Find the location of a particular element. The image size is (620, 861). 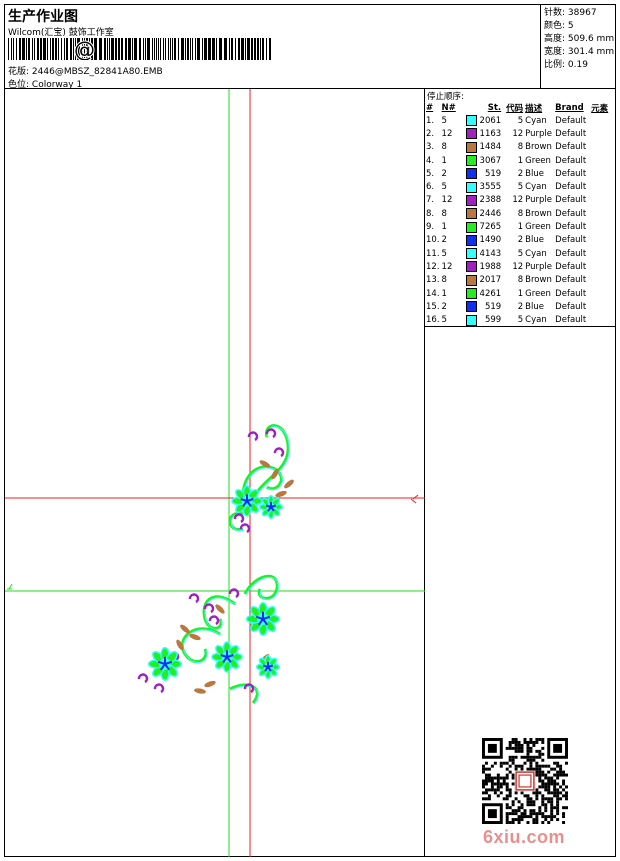

table-row: 12. 12 1988 12 Purple Default is located at coordinates (519, 266).